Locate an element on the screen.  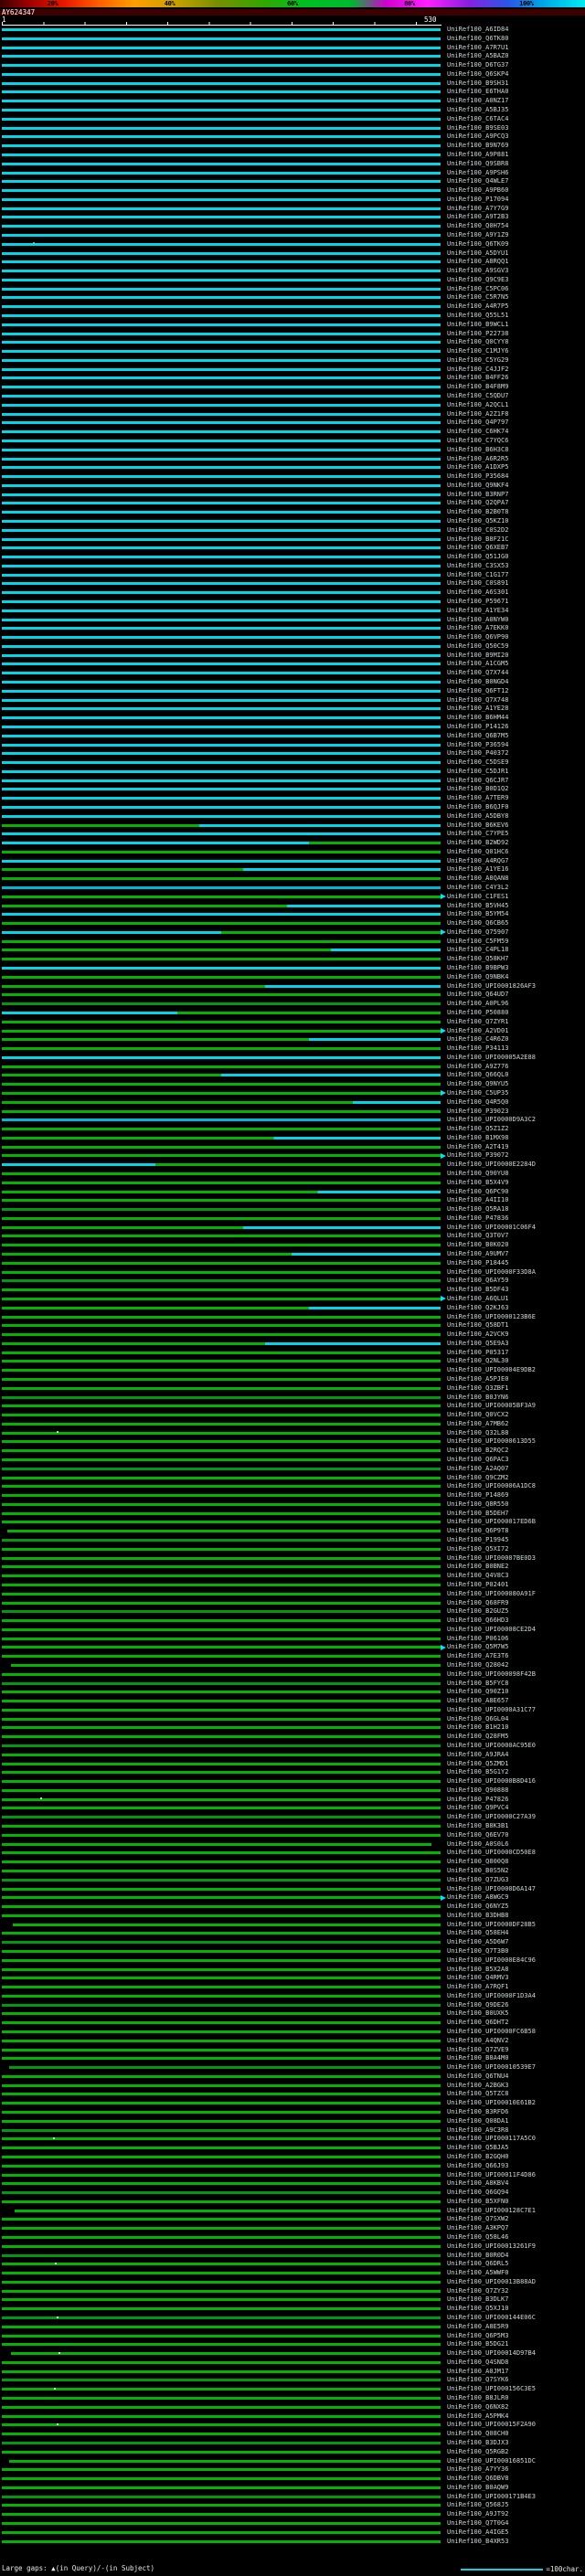
hit-label: UniRef100_B8K3B1 is located at coordinates (515, 1826).